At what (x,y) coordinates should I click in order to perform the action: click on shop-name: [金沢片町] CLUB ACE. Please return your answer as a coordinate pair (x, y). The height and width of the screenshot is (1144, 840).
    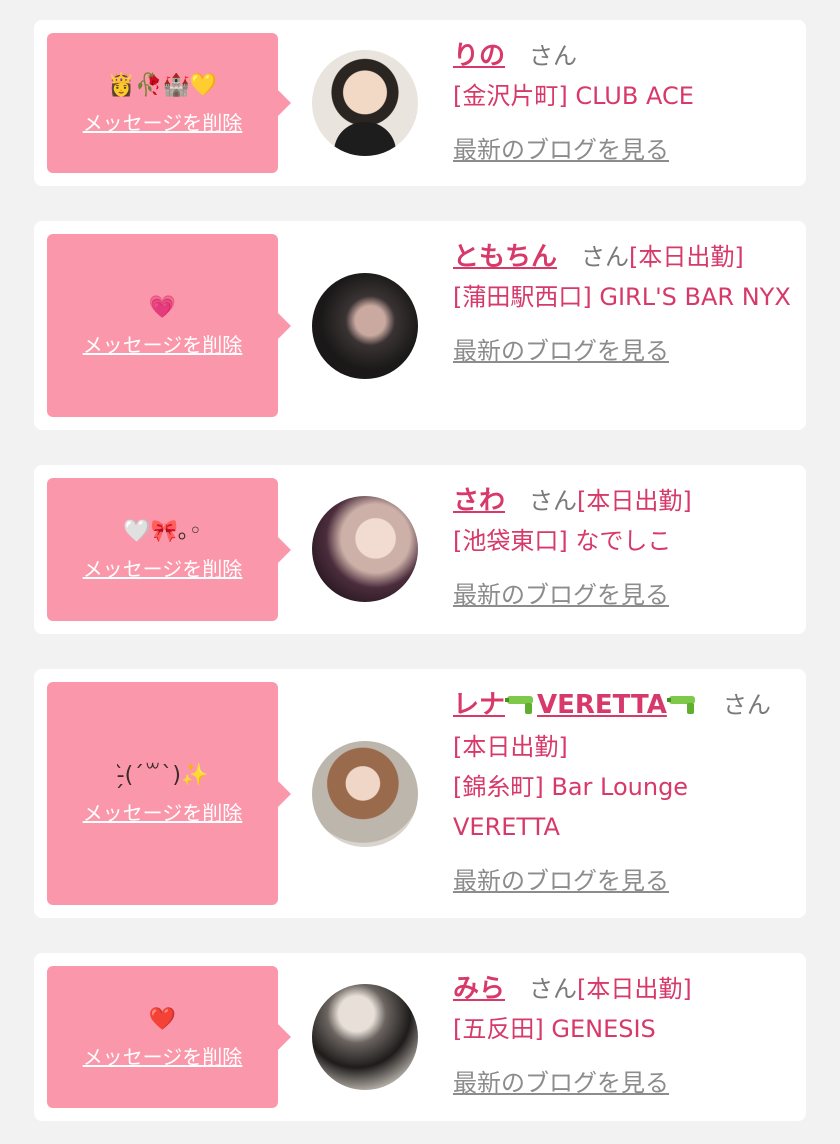
    Looking at the image, I should click on (573, 96).